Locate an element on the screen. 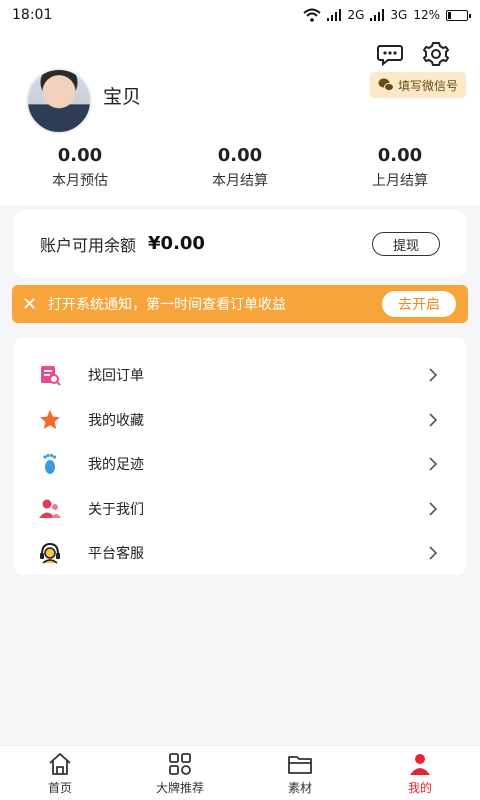 The image size is (480, 800). tab-label: 素材 is located at coordinates (299, 787).